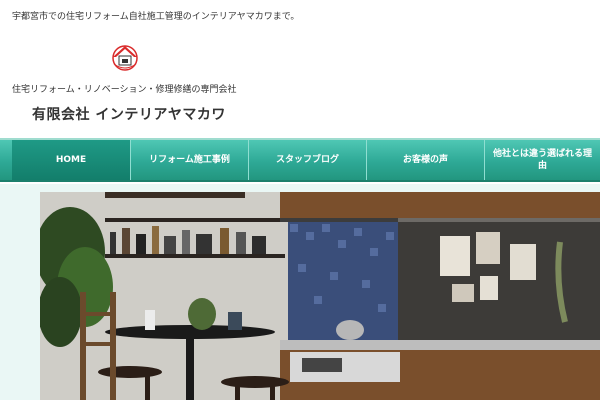 The height and width of the screenshot is (400, 600). Describe the element at coordinates (124, 90) in the screenshot. I see `company-subtitle: 住宅リフォーム・リノベーション・修理修繕の専門会社` at that location.